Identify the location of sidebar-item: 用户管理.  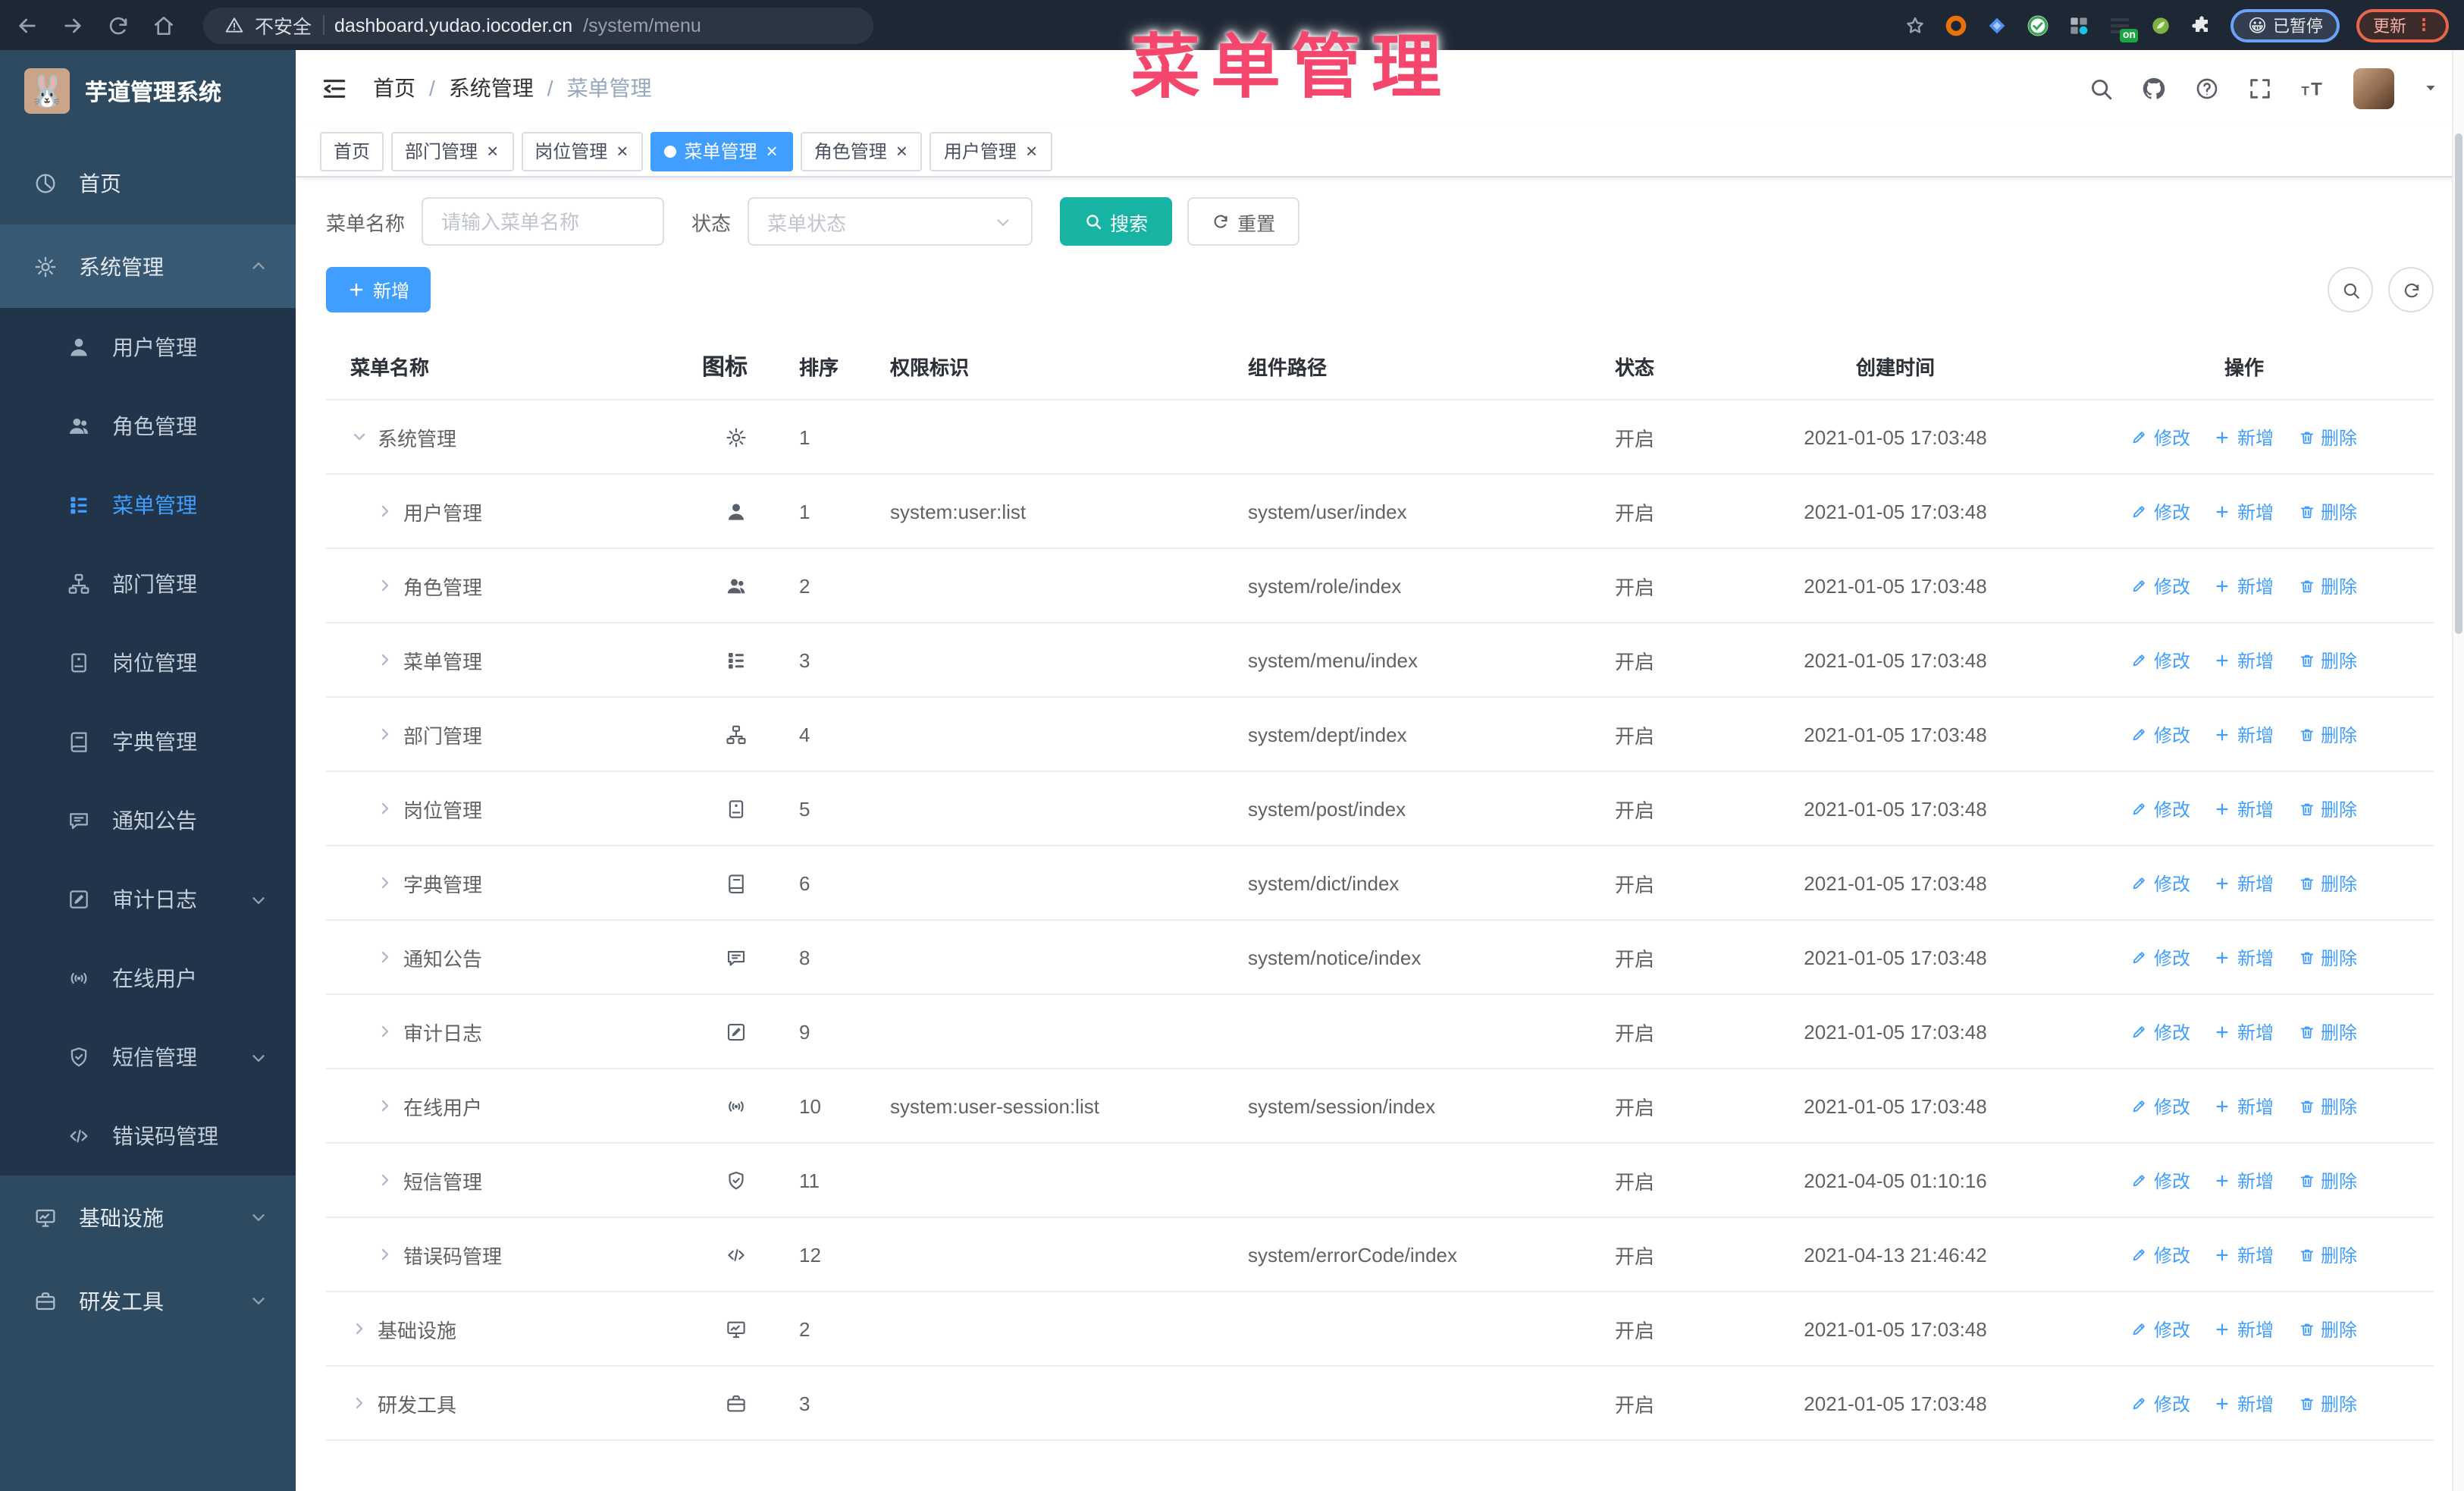
(148, 347).